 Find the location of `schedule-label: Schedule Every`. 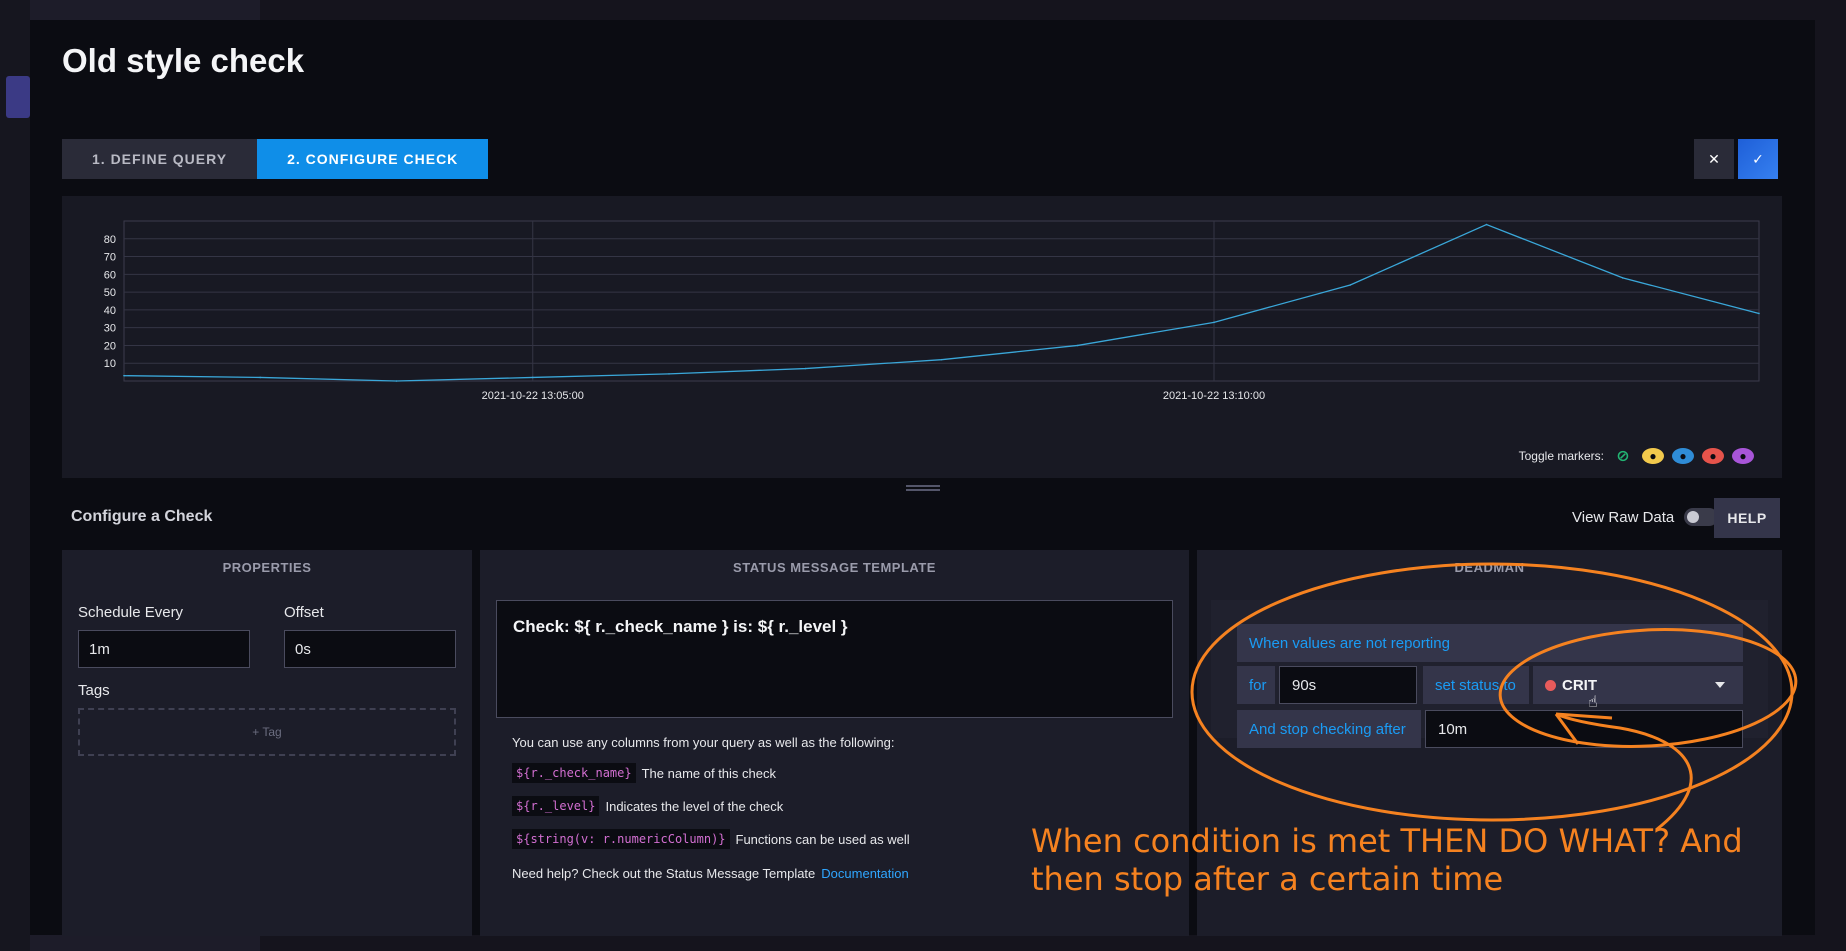

schedule-label: Schedule Every is located at coordinates (131, 612).